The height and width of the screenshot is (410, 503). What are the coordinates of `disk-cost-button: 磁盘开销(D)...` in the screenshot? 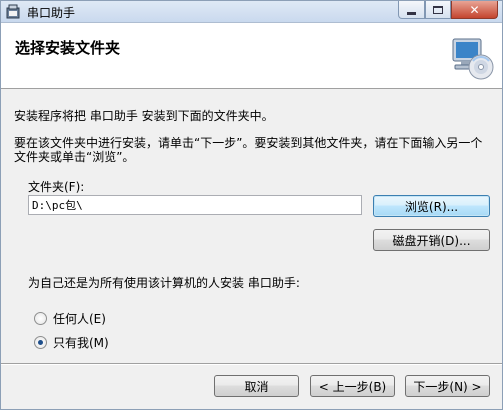 It's located at (431, 240).